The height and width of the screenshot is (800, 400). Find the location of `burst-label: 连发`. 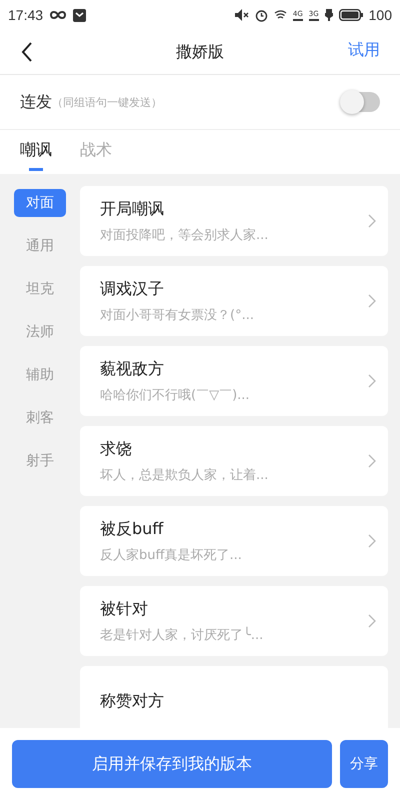

burst-label: 连发 is located at coordinates (36, 102).